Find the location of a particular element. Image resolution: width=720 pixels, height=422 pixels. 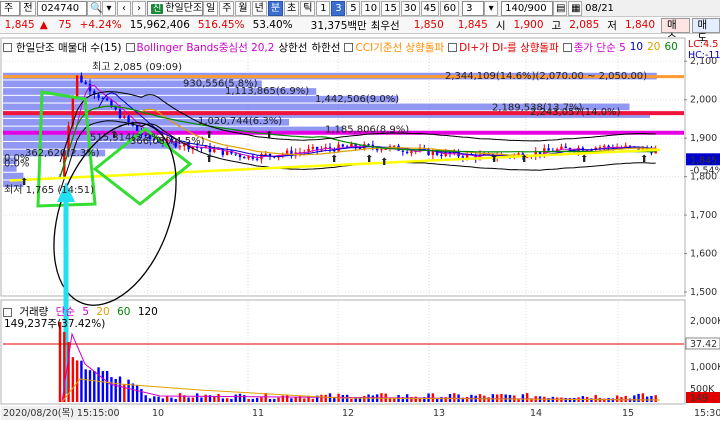

volume-profile-label: 362,620(2.3%) is located at coordinates (62, 153).